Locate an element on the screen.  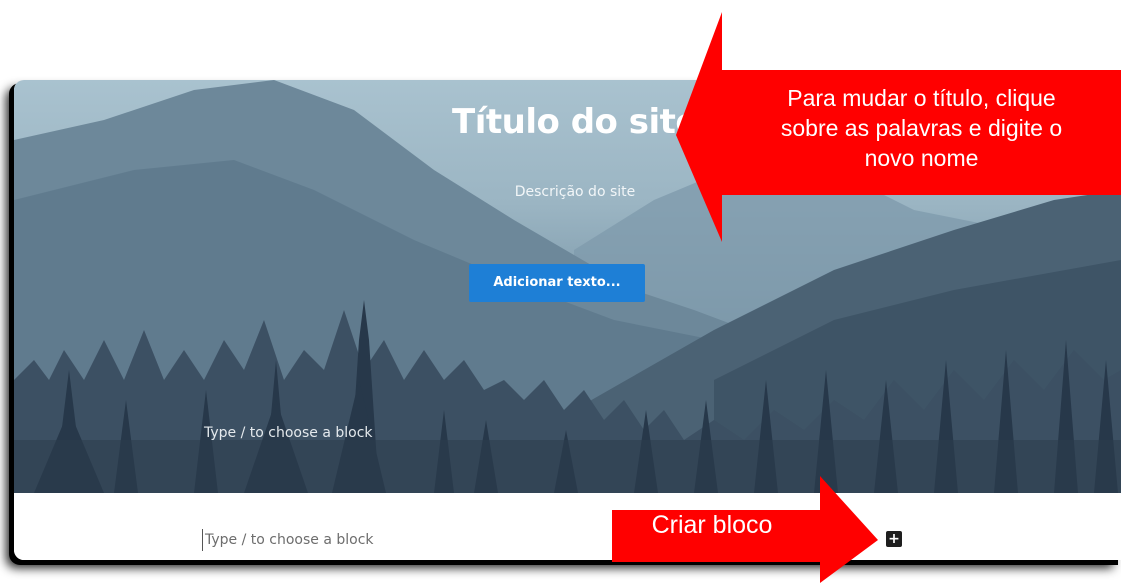
title-hint-line-2: sobre as palavras e digite o is located at coordinates (921, 128).